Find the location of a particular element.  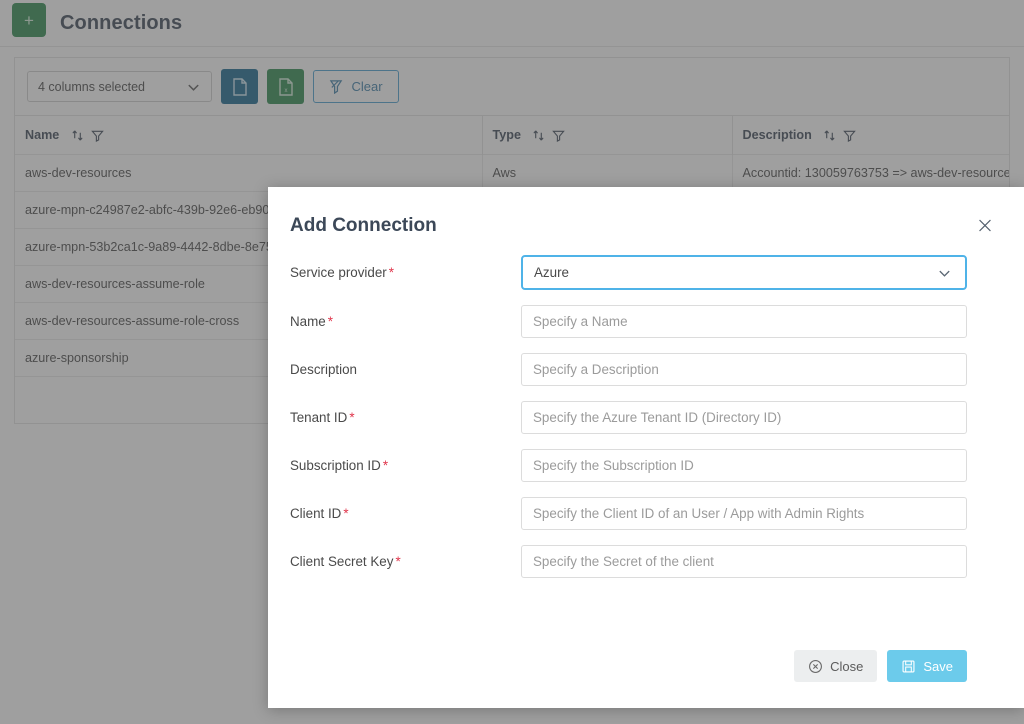

floppy-disk-icon is located at coordinates (908, 666).